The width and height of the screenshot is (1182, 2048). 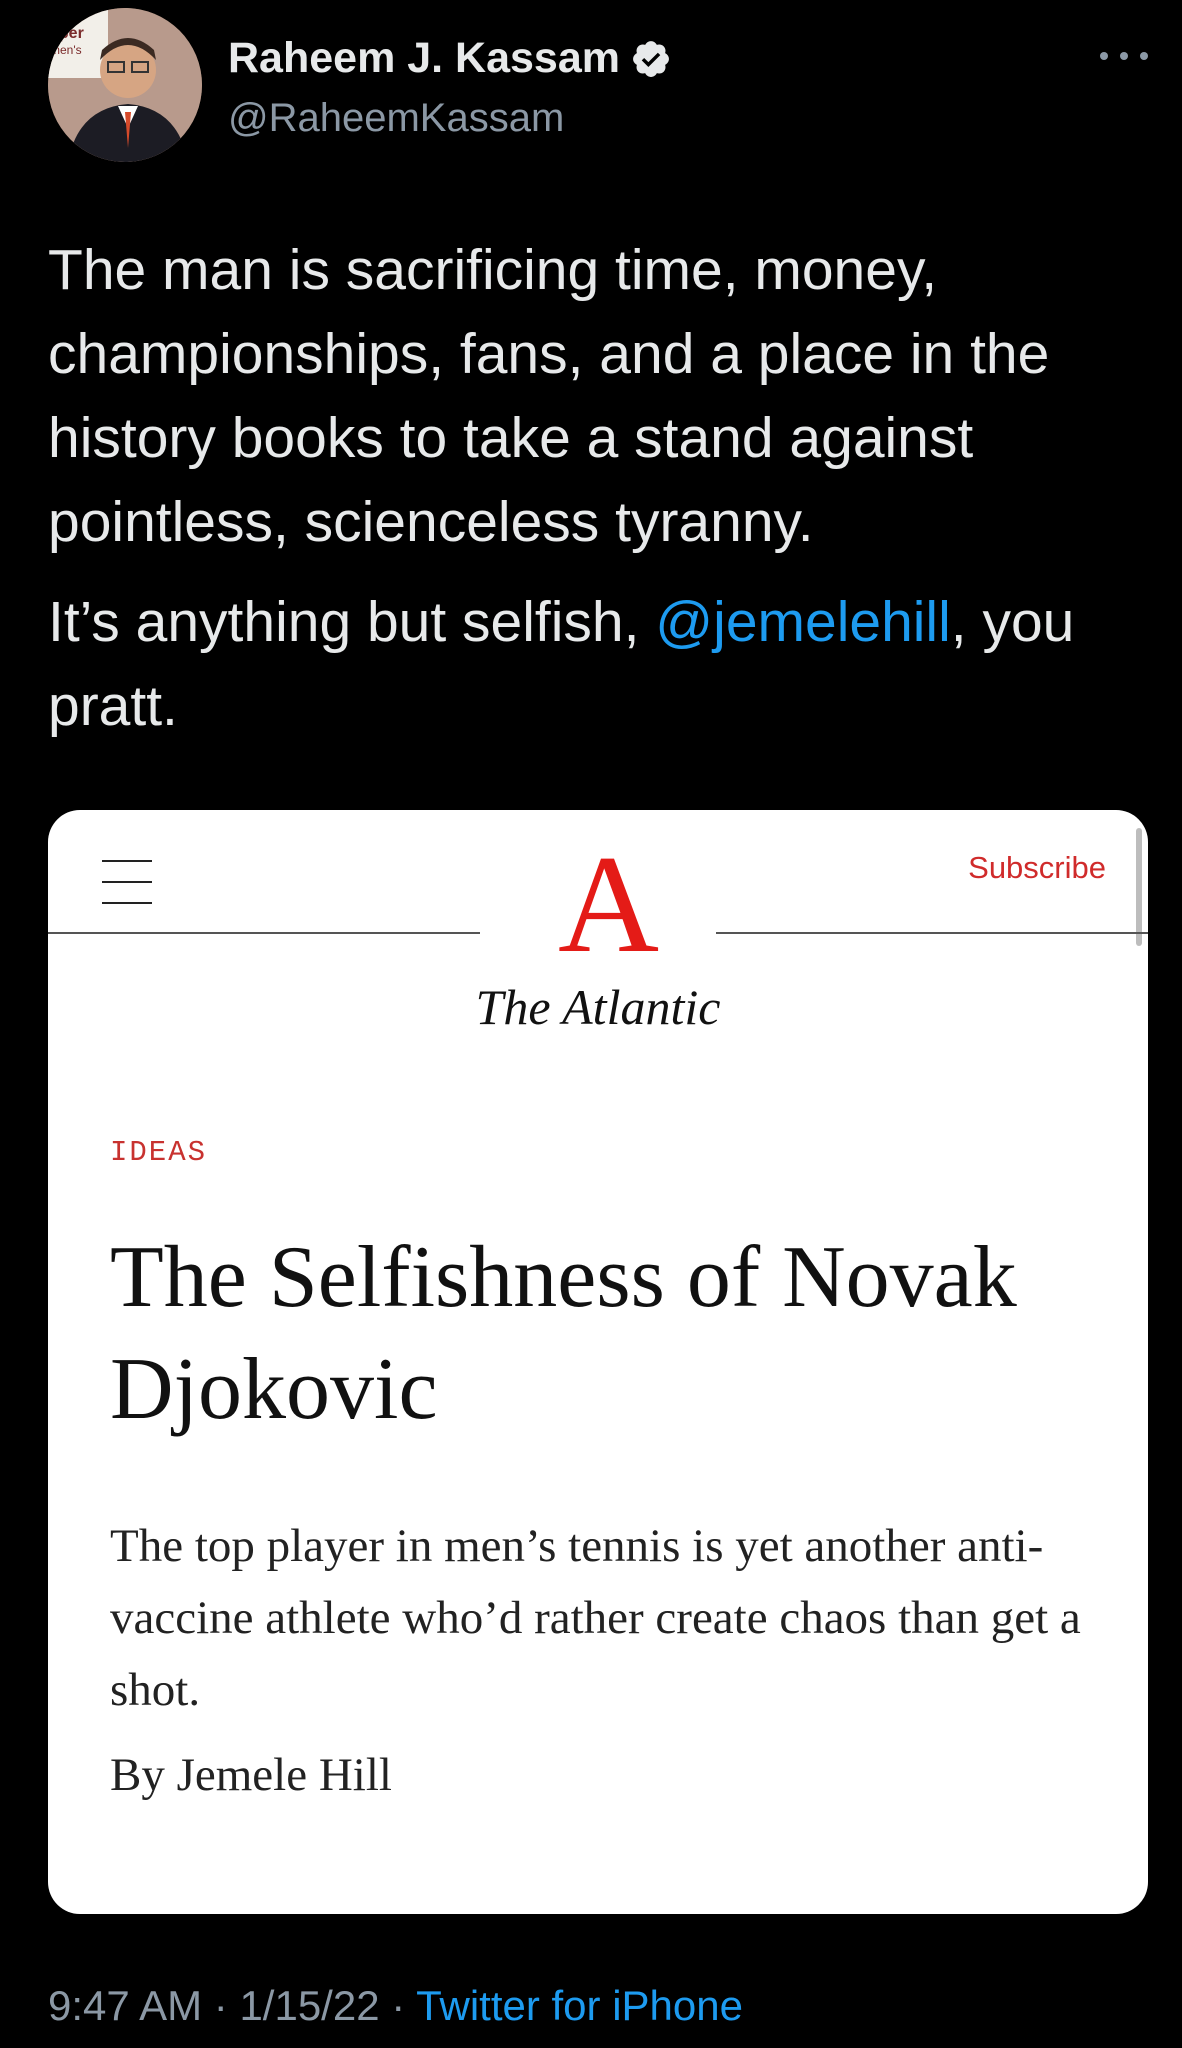 What do you see at coordinates (932, 933) in the screenshot?
I see `header-rule-right` at bounding box center [932, 933].